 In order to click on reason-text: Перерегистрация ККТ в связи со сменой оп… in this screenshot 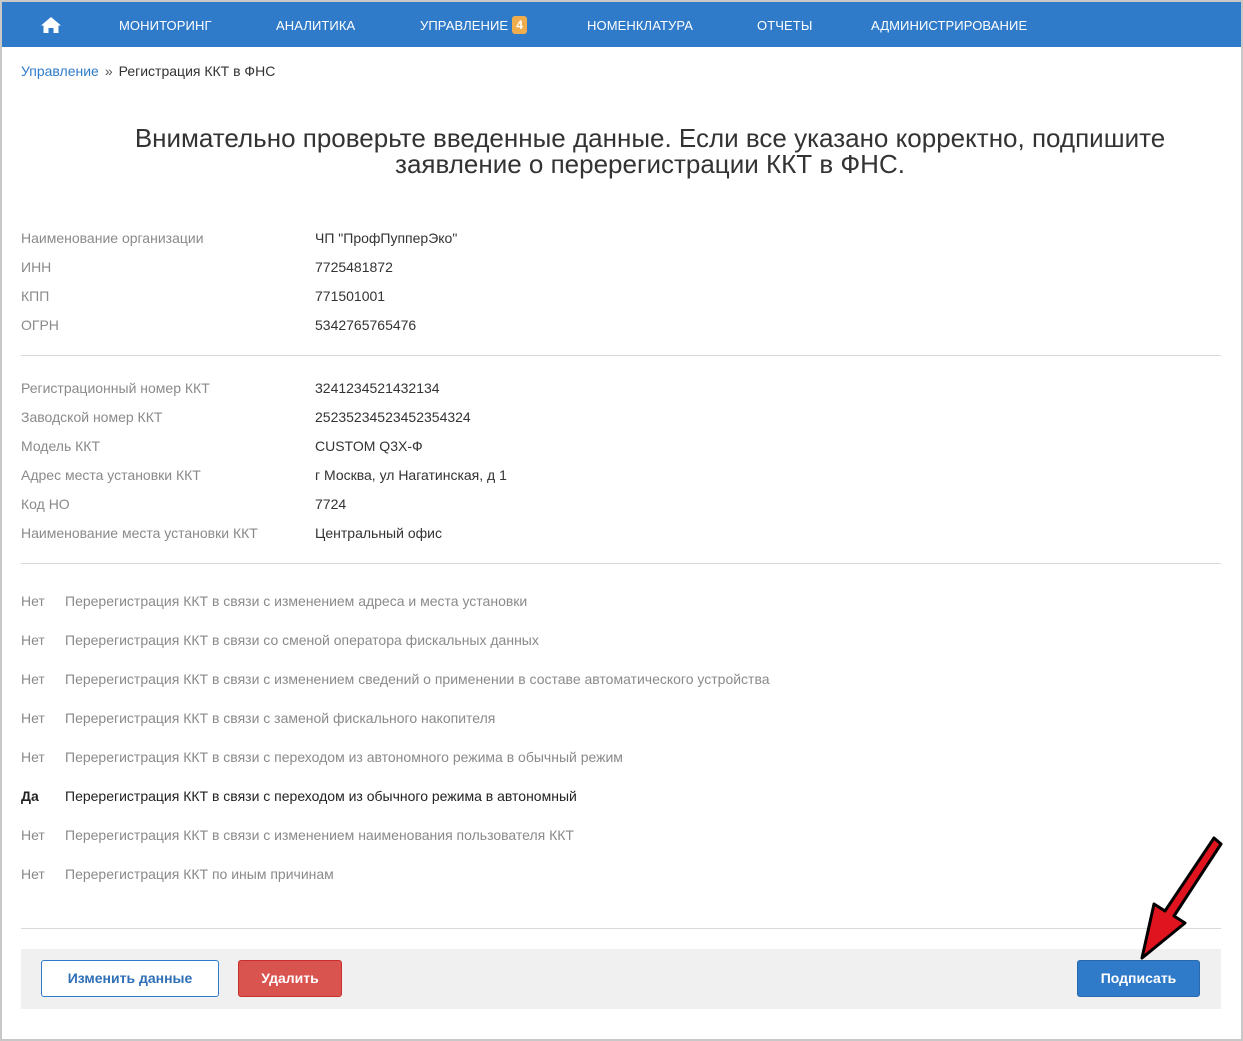, I will do `click(302, 640)`.